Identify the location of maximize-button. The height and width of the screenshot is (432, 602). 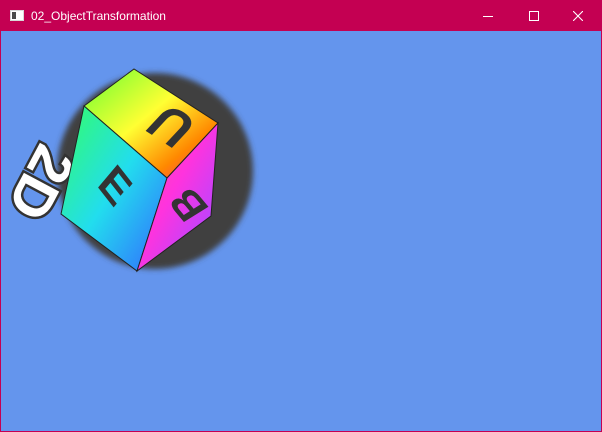
(534, 16).